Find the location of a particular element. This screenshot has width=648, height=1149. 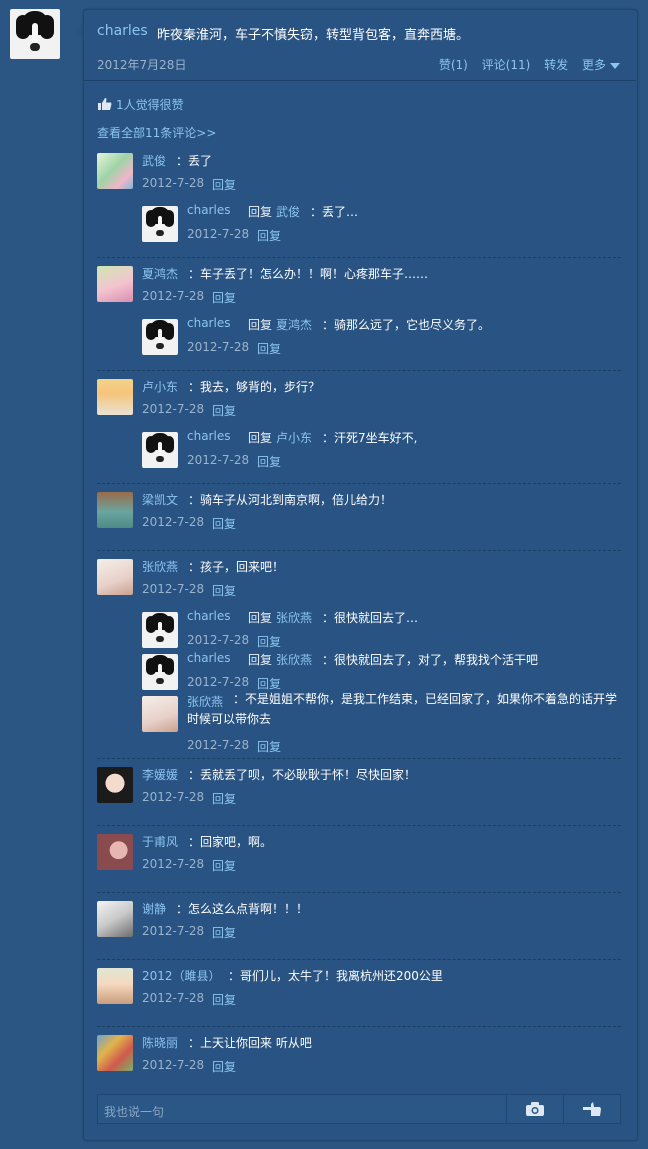

commenter-name: 张欣燕 is located at coordinates (160, 566).